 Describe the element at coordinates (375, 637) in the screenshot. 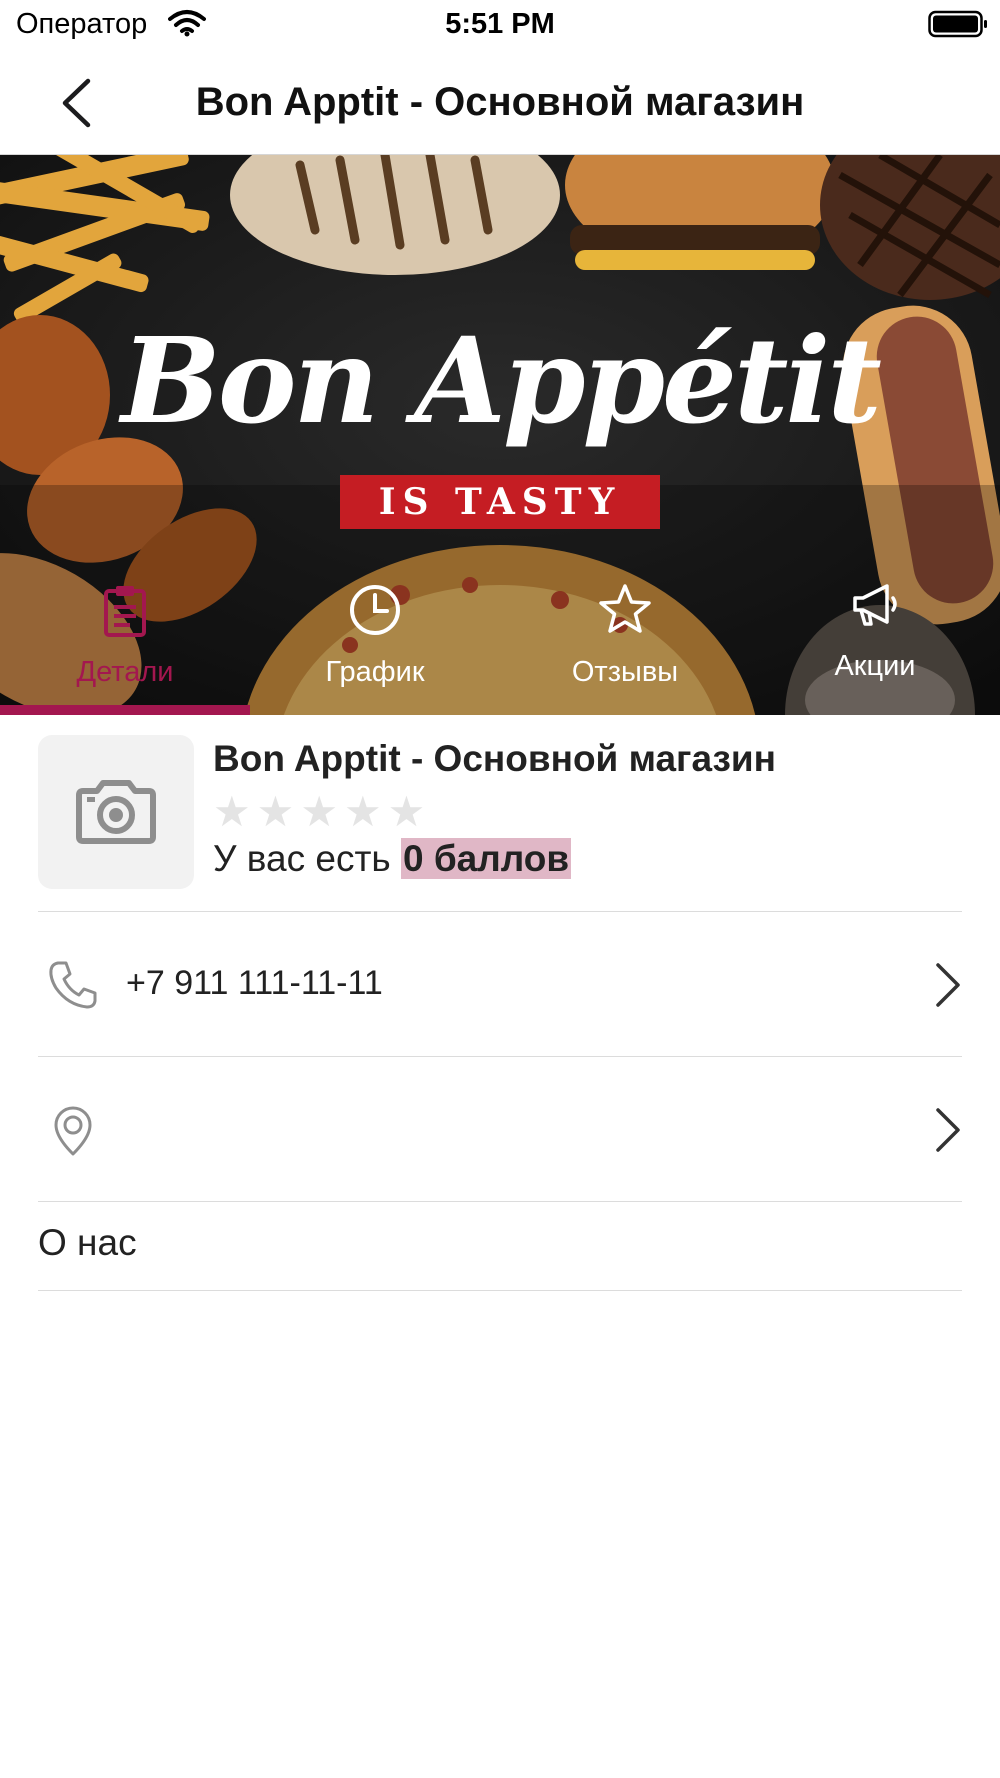

I see `tab-schedule: График` at that location.